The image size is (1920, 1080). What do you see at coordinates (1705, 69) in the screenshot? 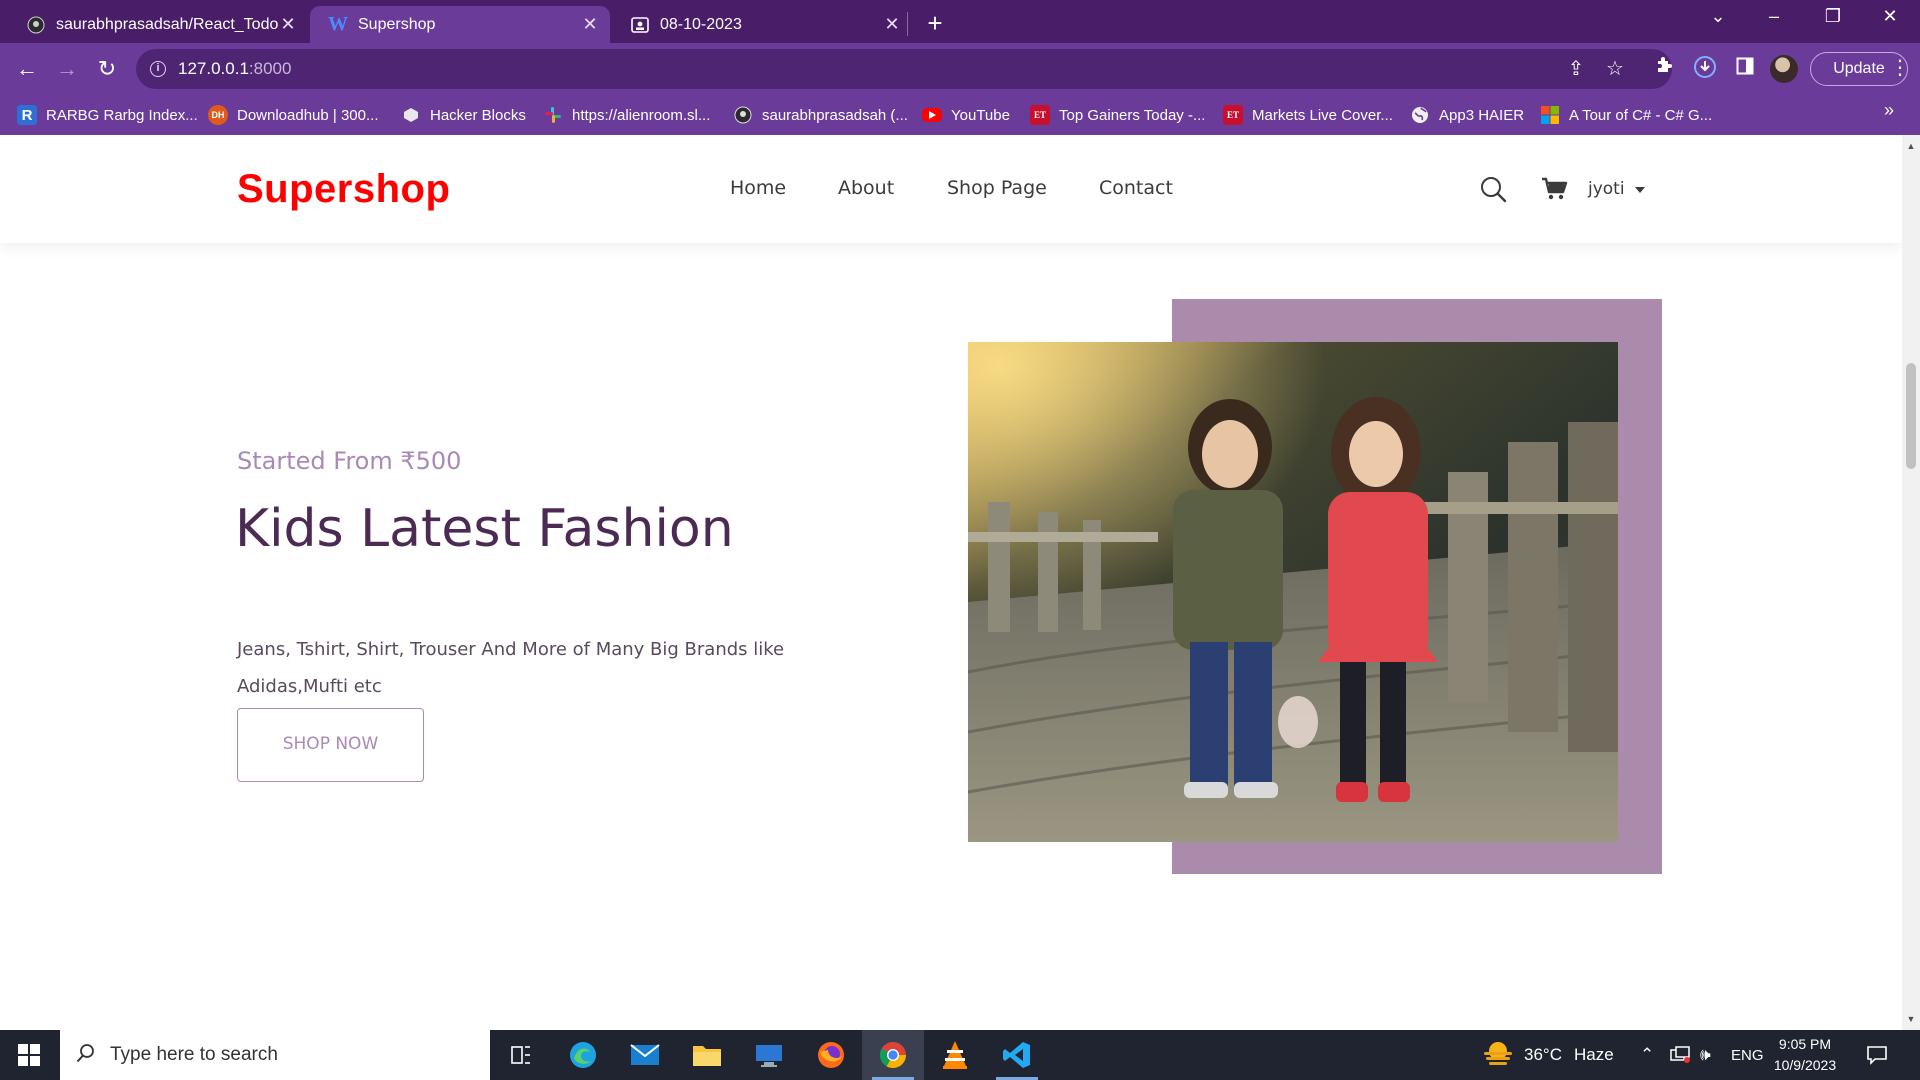
I see `download-icon` at bounding box center [1705, 69].